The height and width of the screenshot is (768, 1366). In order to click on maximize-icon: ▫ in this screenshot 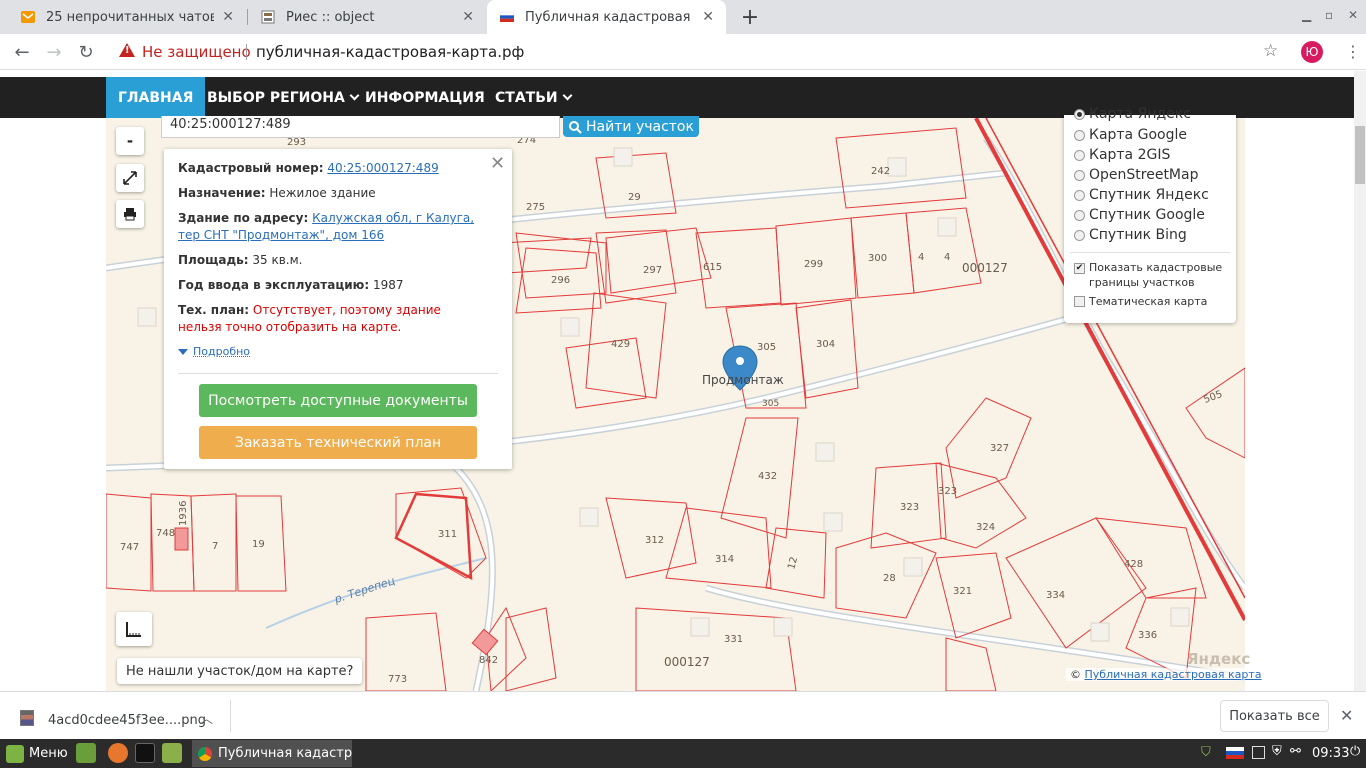, I will do `click(1329, 15)`.